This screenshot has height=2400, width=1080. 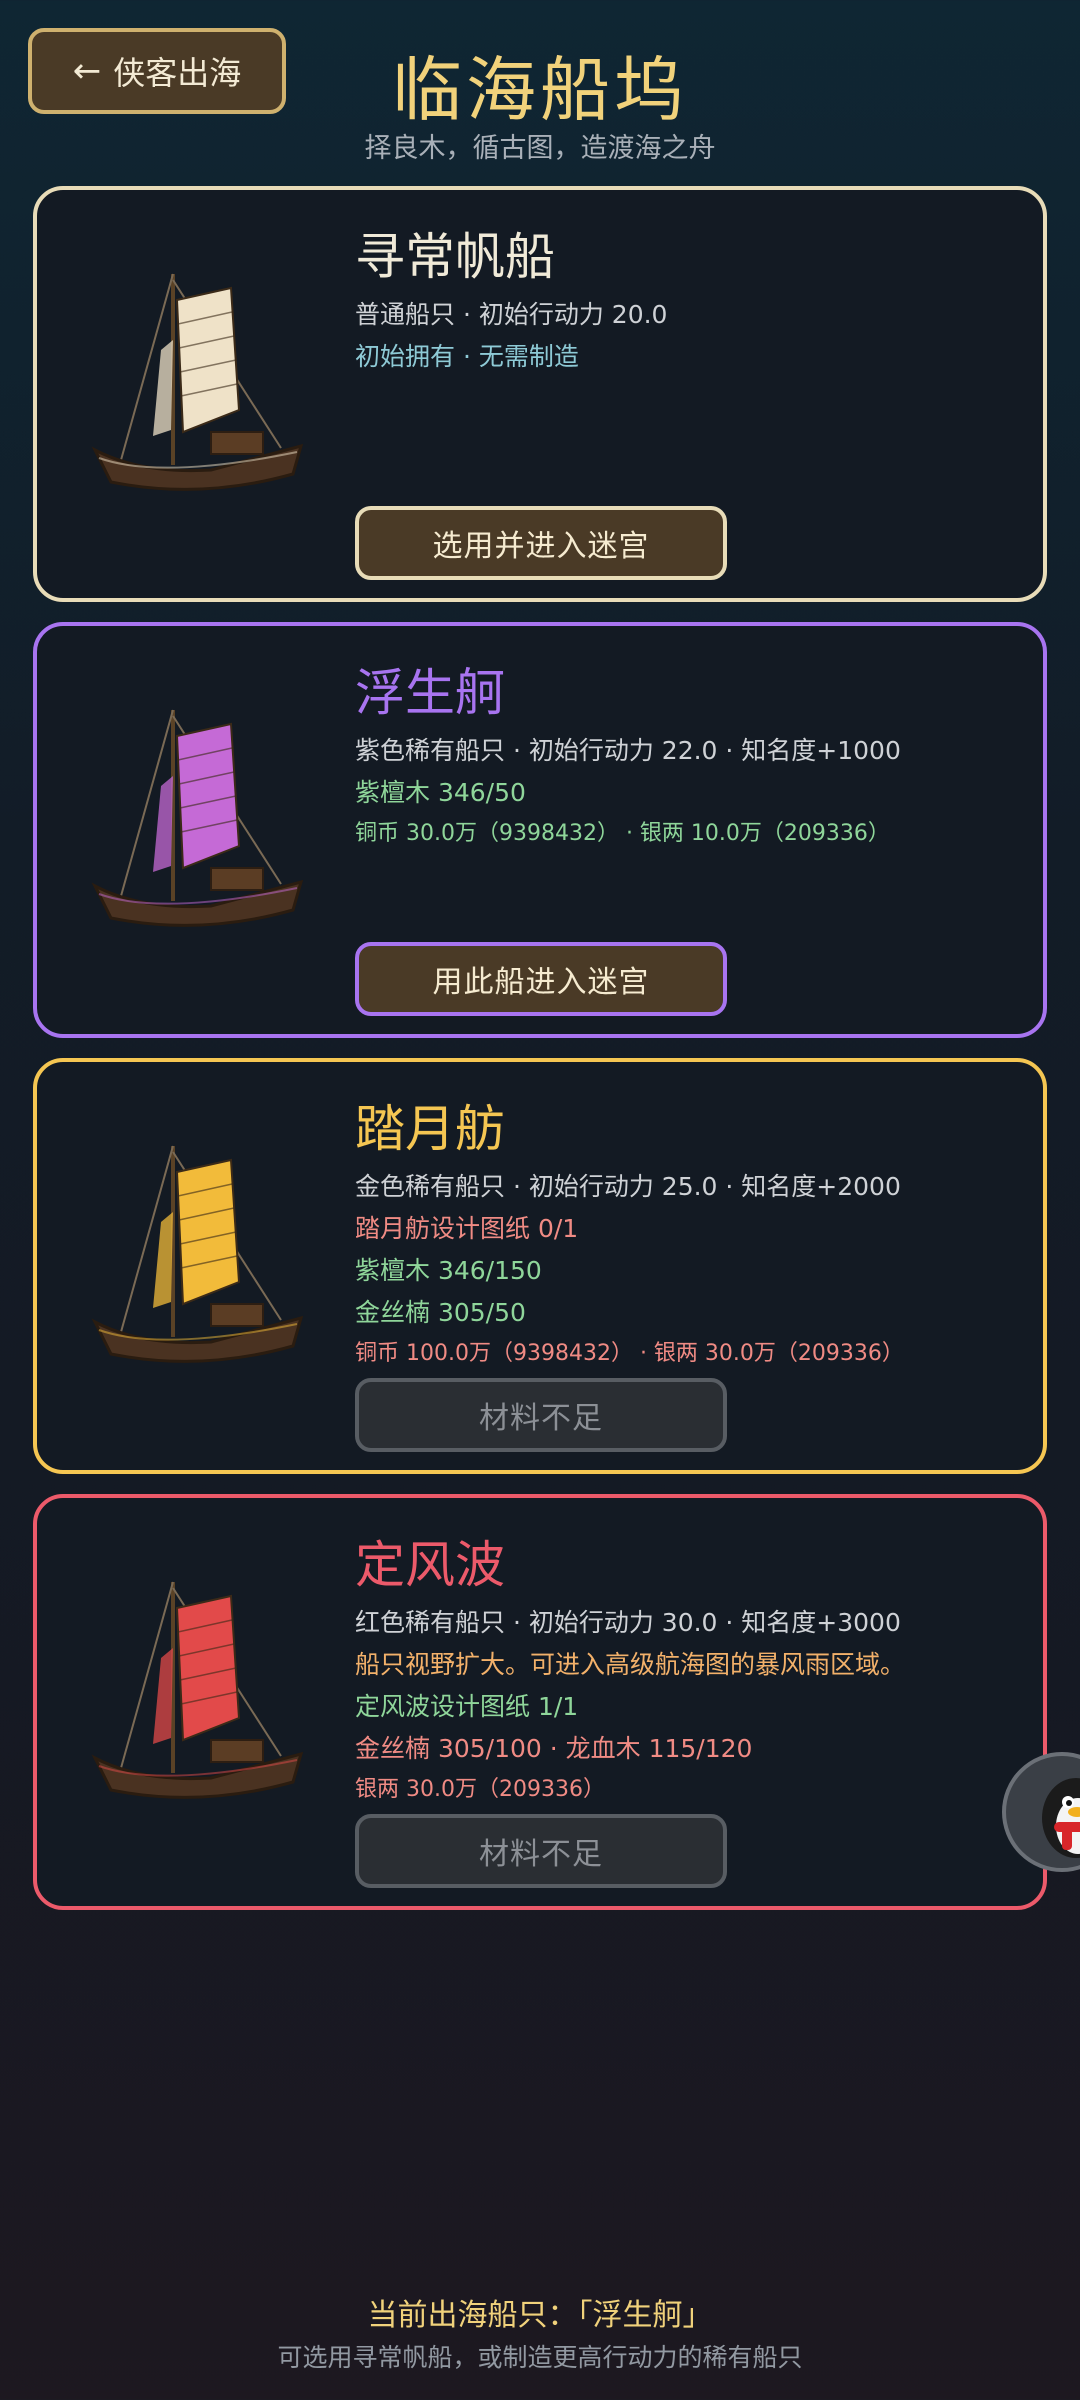 What do you see at coordinates (480, 1789) in the screenshot?
I see `ship-detail-line: 银两 30.0万（209336）` at bounding box center [480, 1789].